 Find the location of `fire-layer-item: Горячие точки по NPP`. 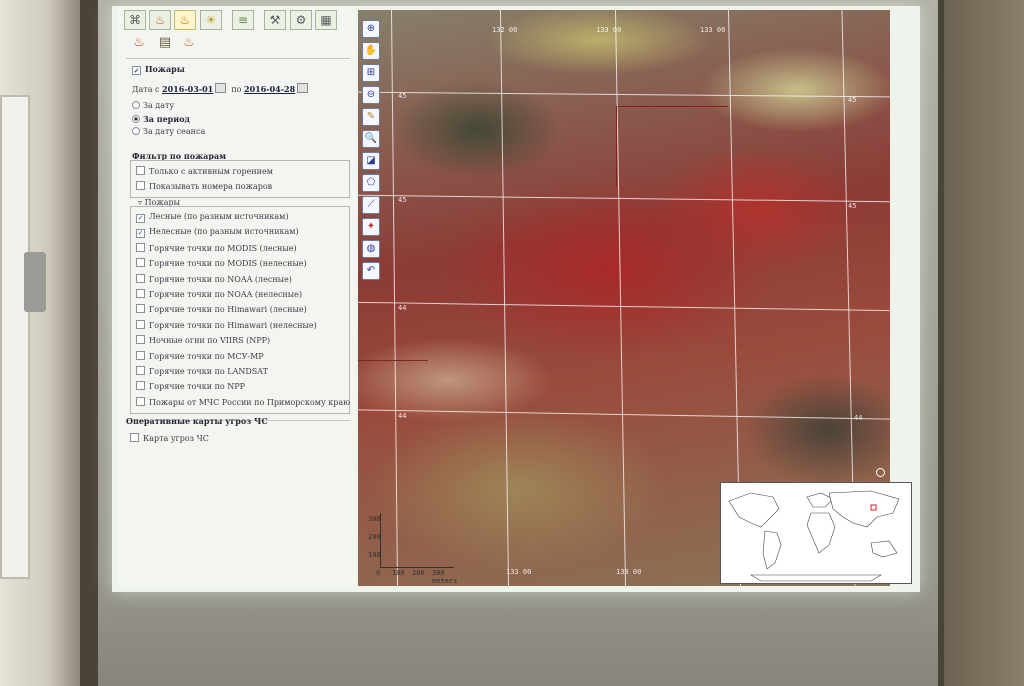

fire-layer-item: Горячие точки по NPP is located at coordinates (190, 386).